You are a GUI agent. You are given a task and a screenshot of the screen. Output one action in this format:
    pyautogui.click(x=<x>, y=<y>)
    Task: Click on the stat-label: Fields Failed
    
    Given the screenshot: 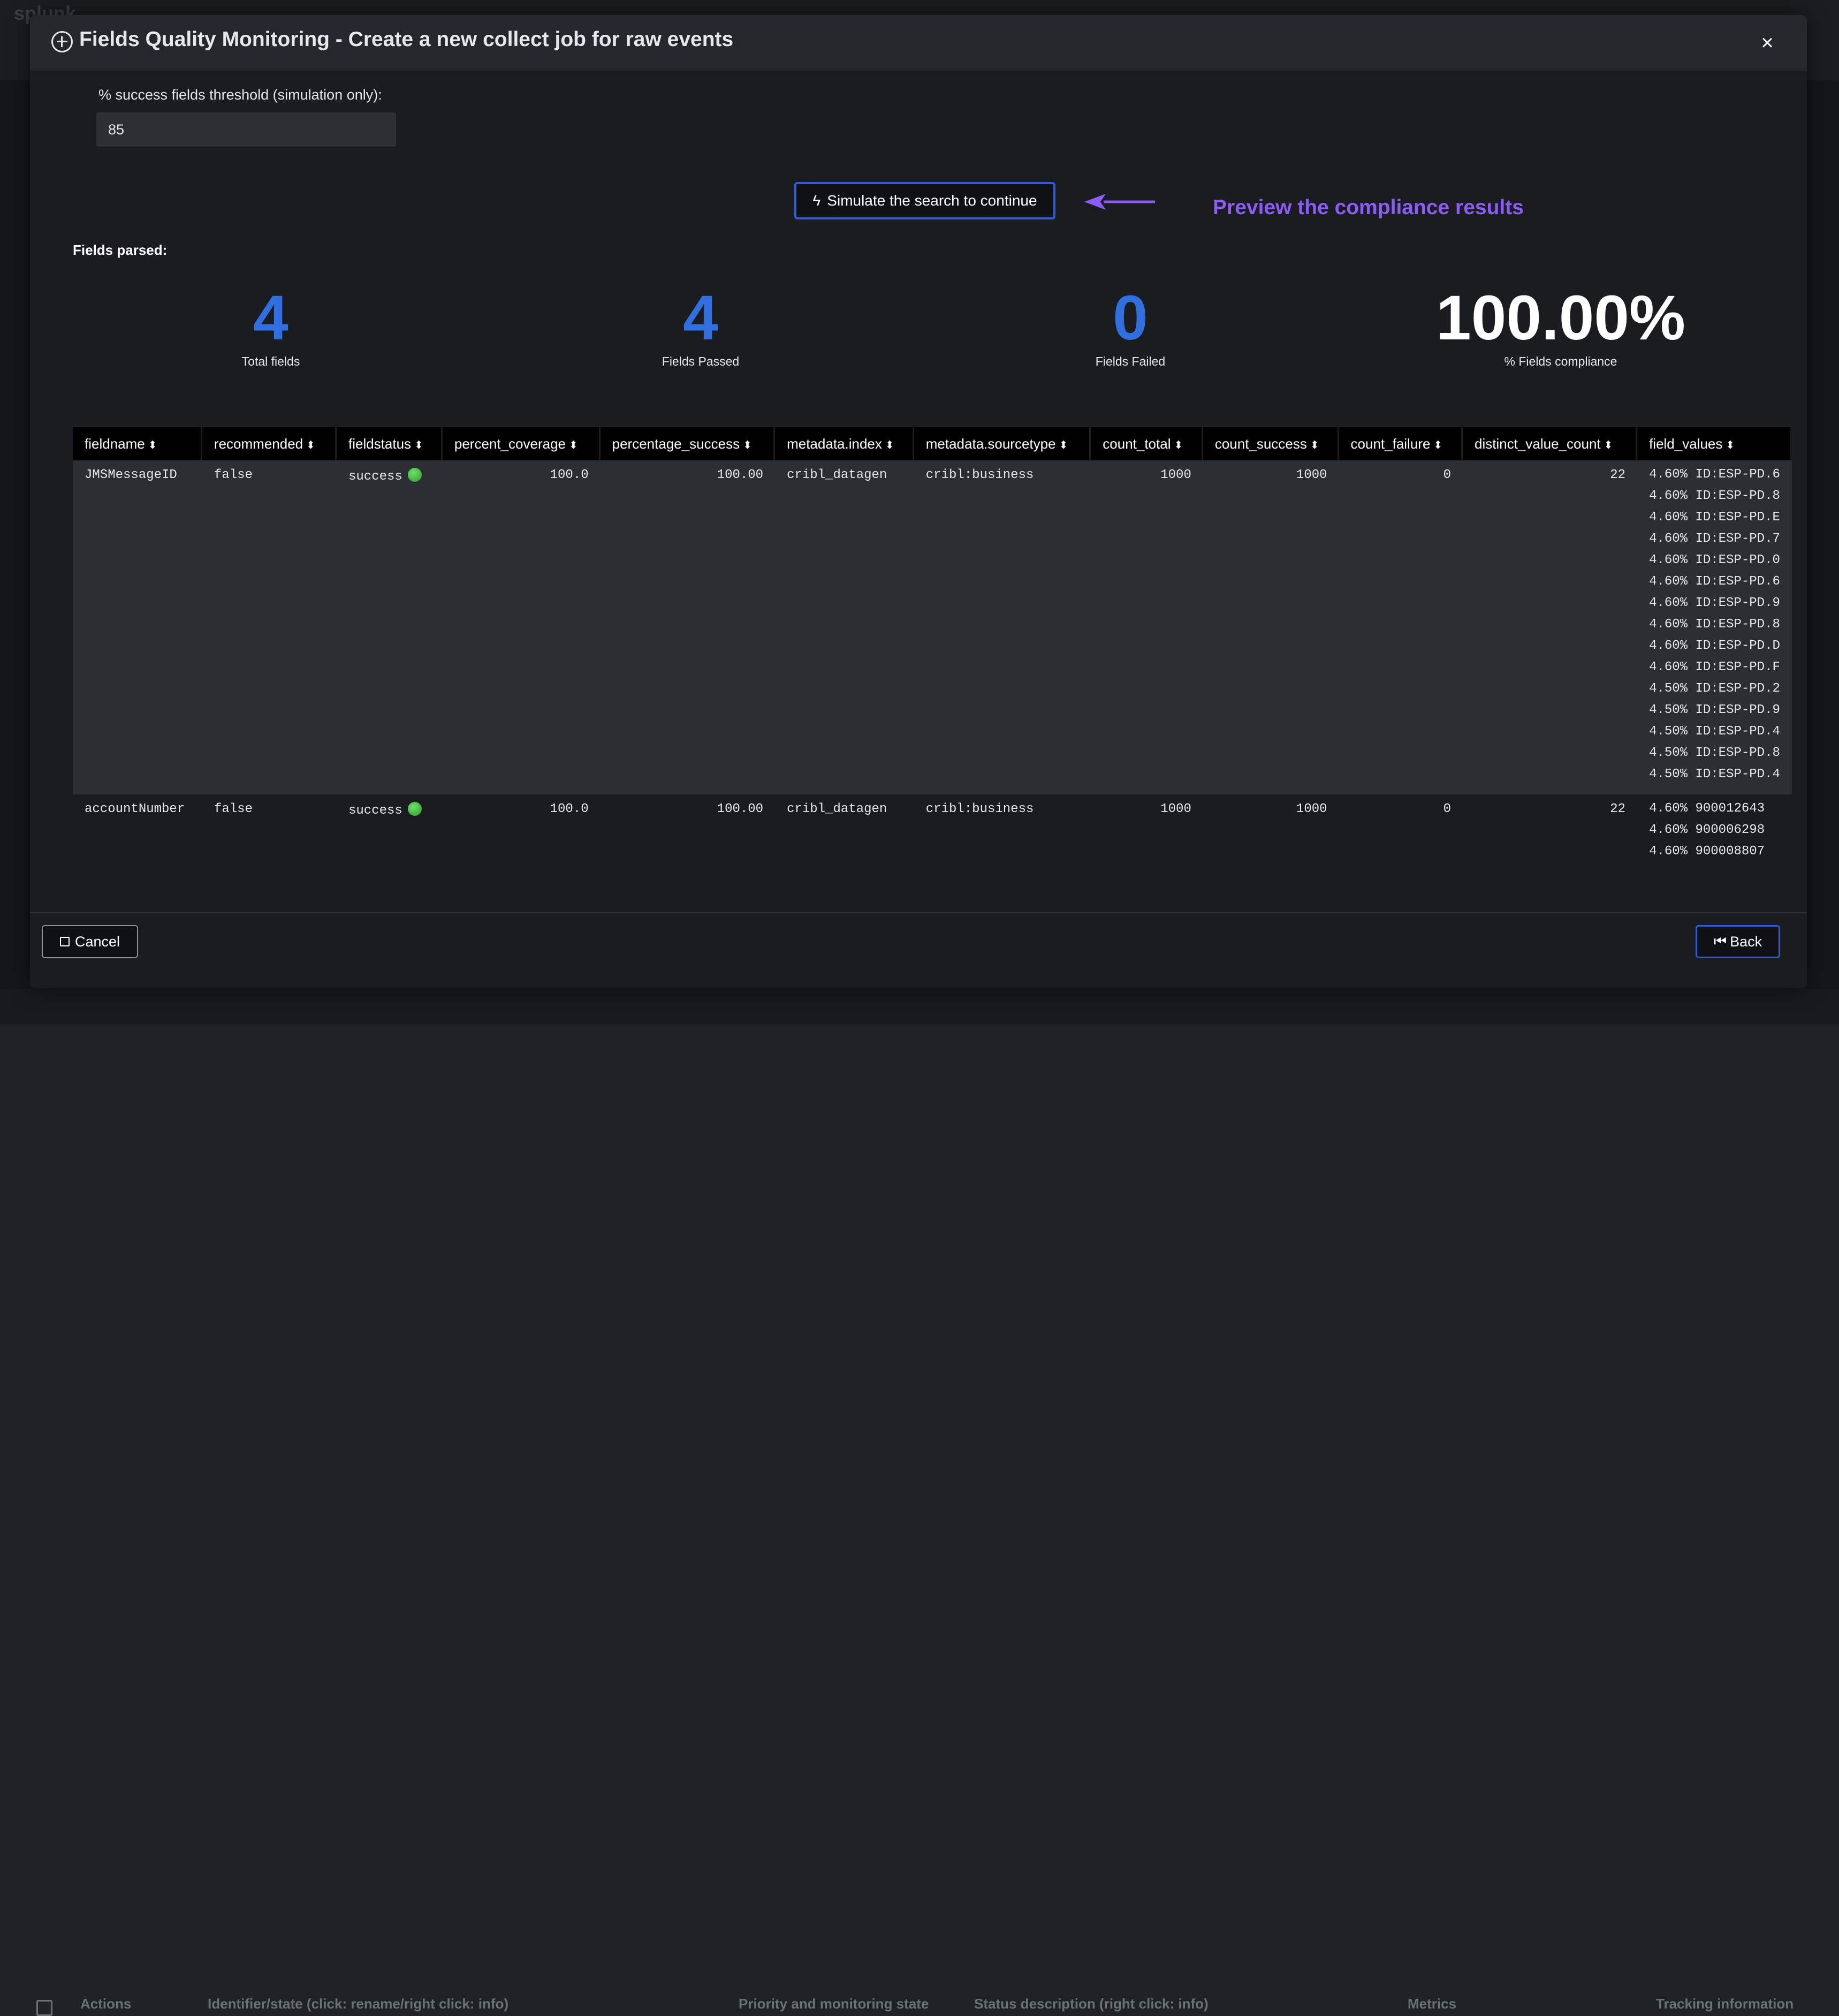 What is the action you would take?
    pyautogui.click(x=1130, y=361)
    